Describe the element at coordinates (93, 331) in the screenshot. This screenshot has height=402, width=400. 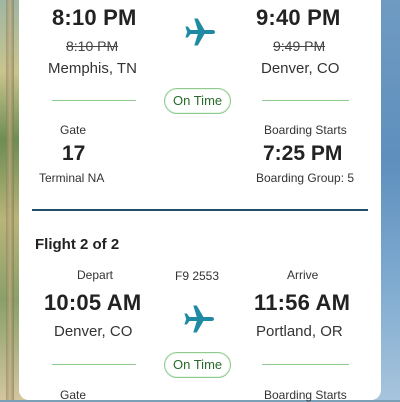
I see `flight2-depart-city: Denver, CO` at that location.